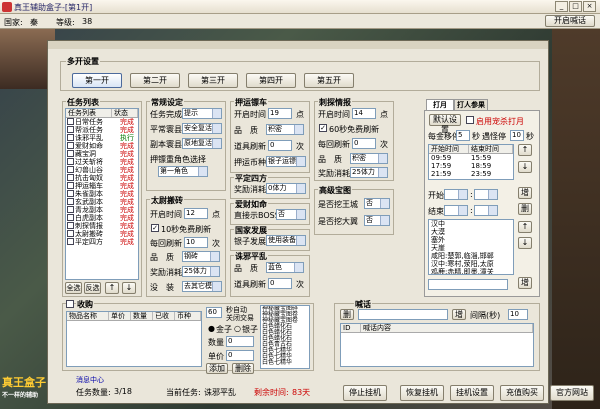 This screenshot has height=409, width=600. What do you see at coordinates (211, 328) in the screenshot?
I see `gold-radio: ●` at bounding box center [211, 328].